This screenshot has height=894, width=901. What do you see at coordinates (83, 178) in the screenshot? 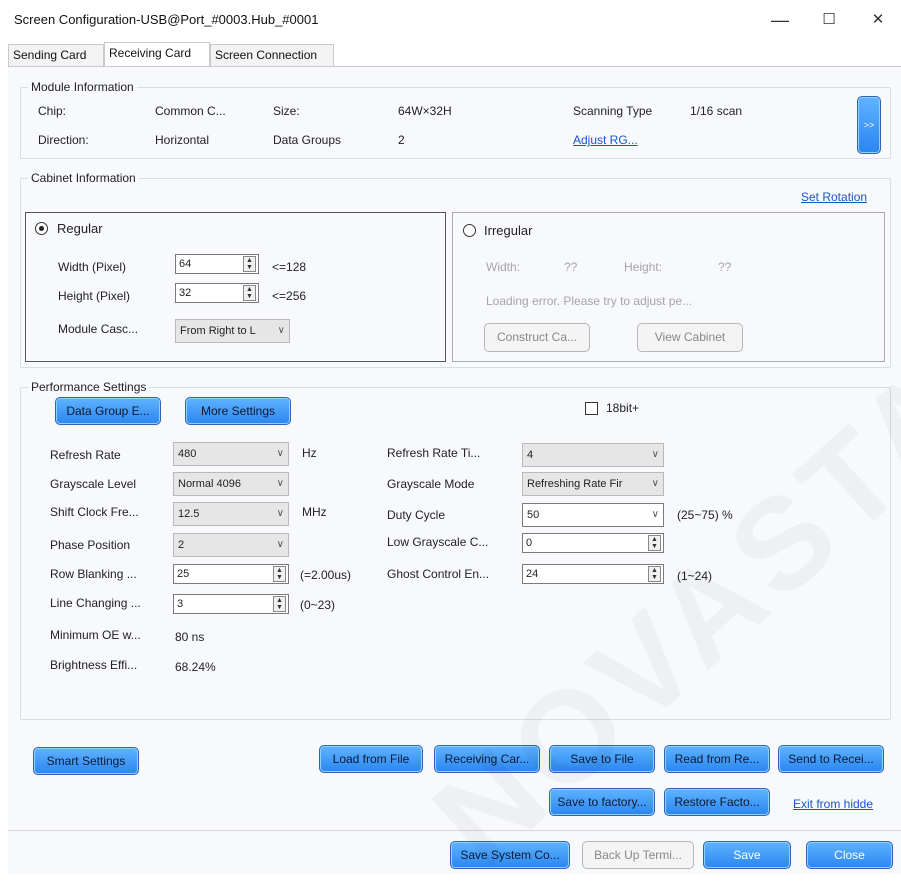
I see `cabinet-information-legend: Cabinet Information` at bounding box center [83, 178].